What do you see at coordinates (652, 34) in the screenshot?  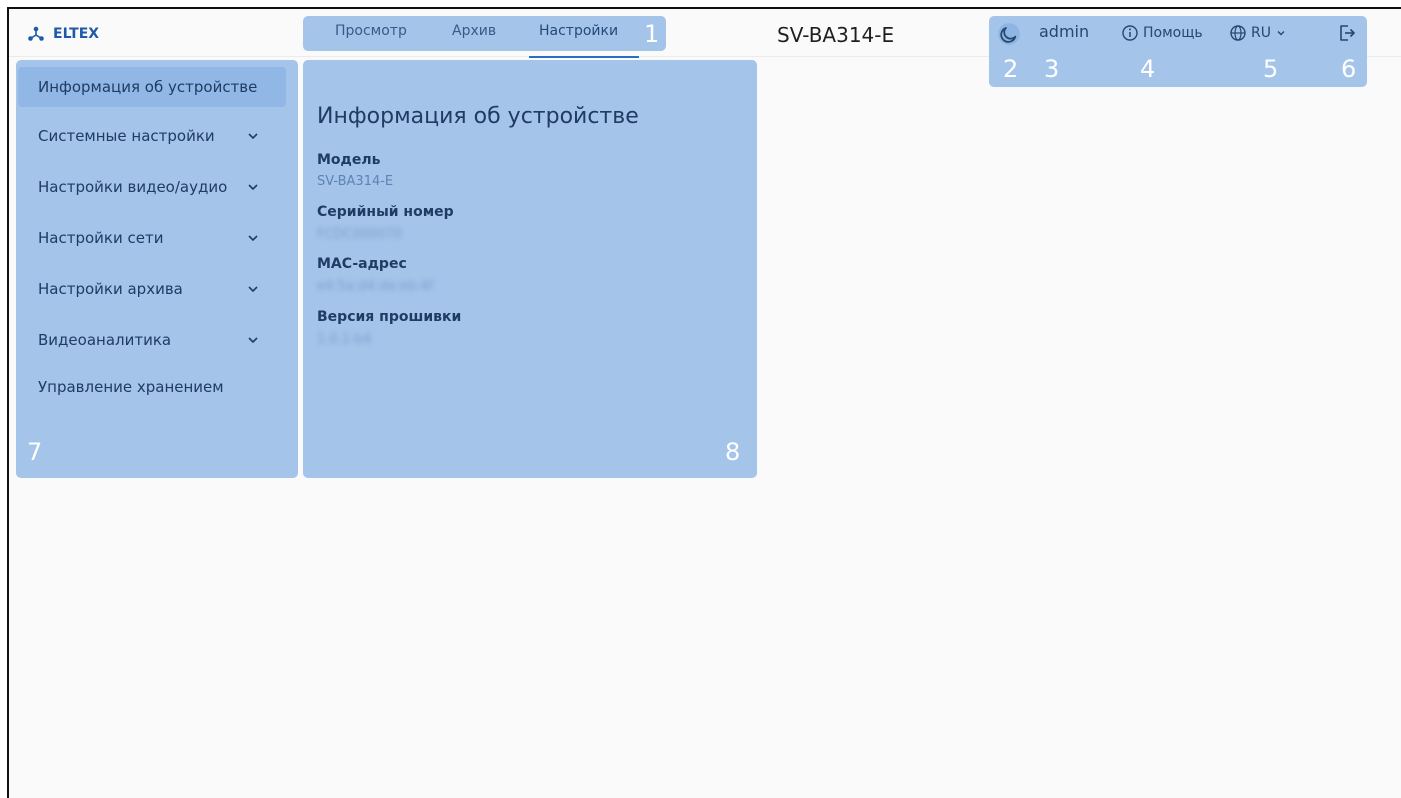 I see `overlay-number-1: 1` at bounding box center [652, 34].